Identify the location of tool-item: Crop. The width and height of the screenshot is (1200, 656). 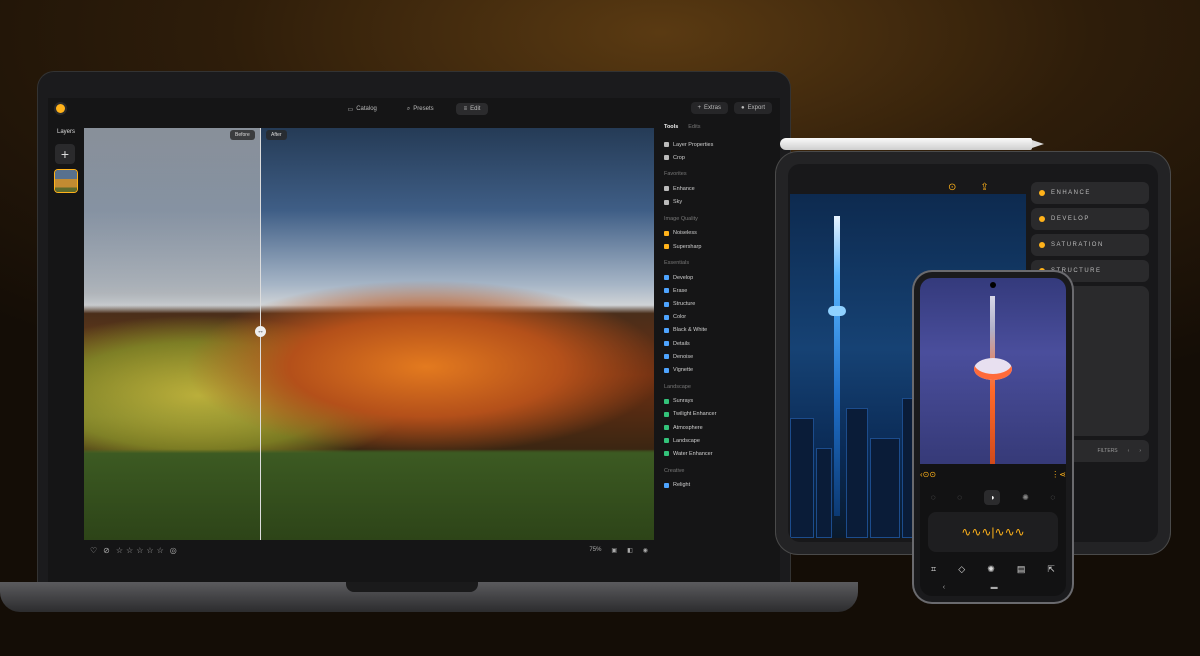
(719, 157).